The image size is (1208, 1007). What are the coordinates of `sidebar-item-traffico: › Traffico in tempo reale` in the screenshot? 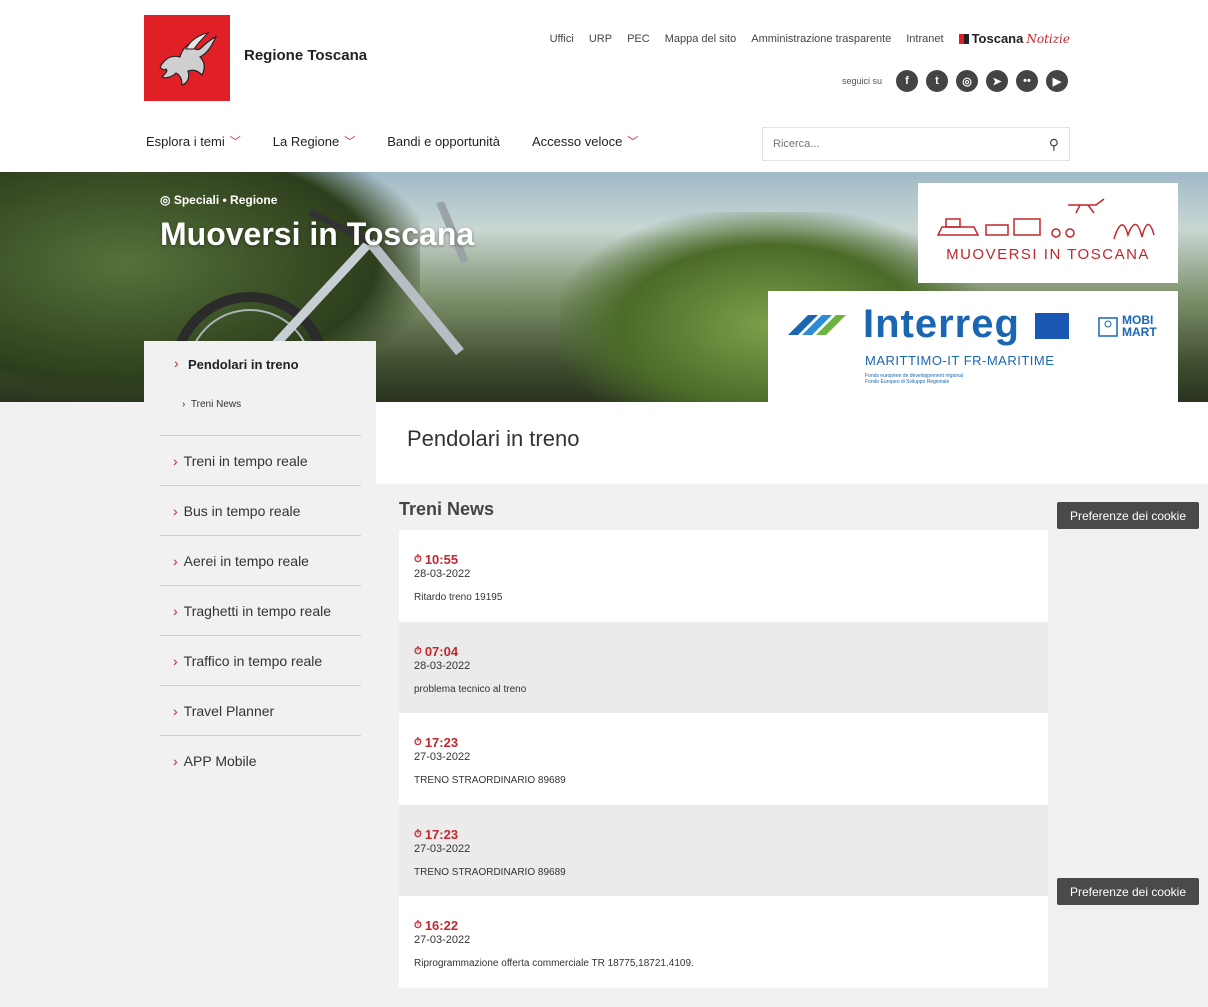 It's located at (260, 660).